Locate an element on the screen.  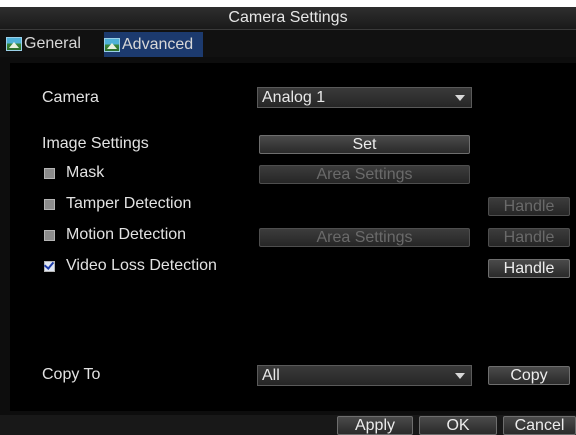
copy-to-select: All is located at coordinates (364, 375).